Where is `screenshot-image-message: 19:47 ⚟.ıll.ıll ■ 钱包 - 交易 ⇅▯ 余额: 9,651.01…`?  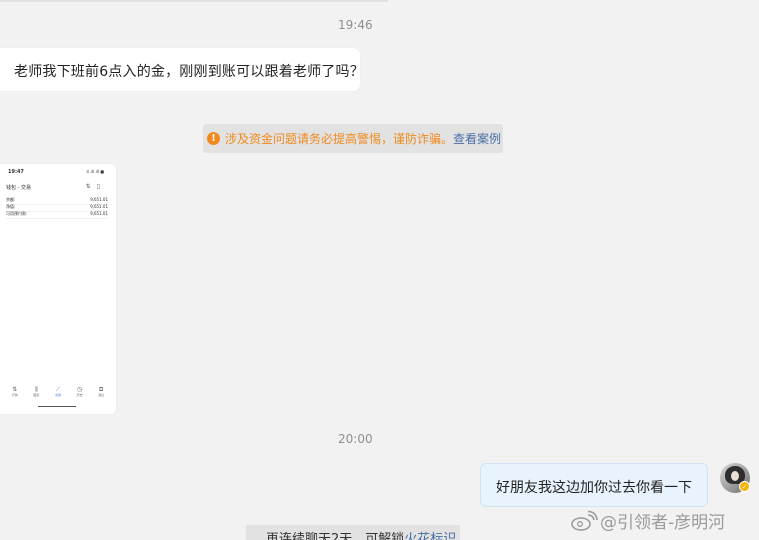 screenshot-image-message: 19:47 ⚟.ıll.ıll ■ 钱包 - 交易 ⇅▯ 余额: 9,651.01… is located at coordinates (58, 289).